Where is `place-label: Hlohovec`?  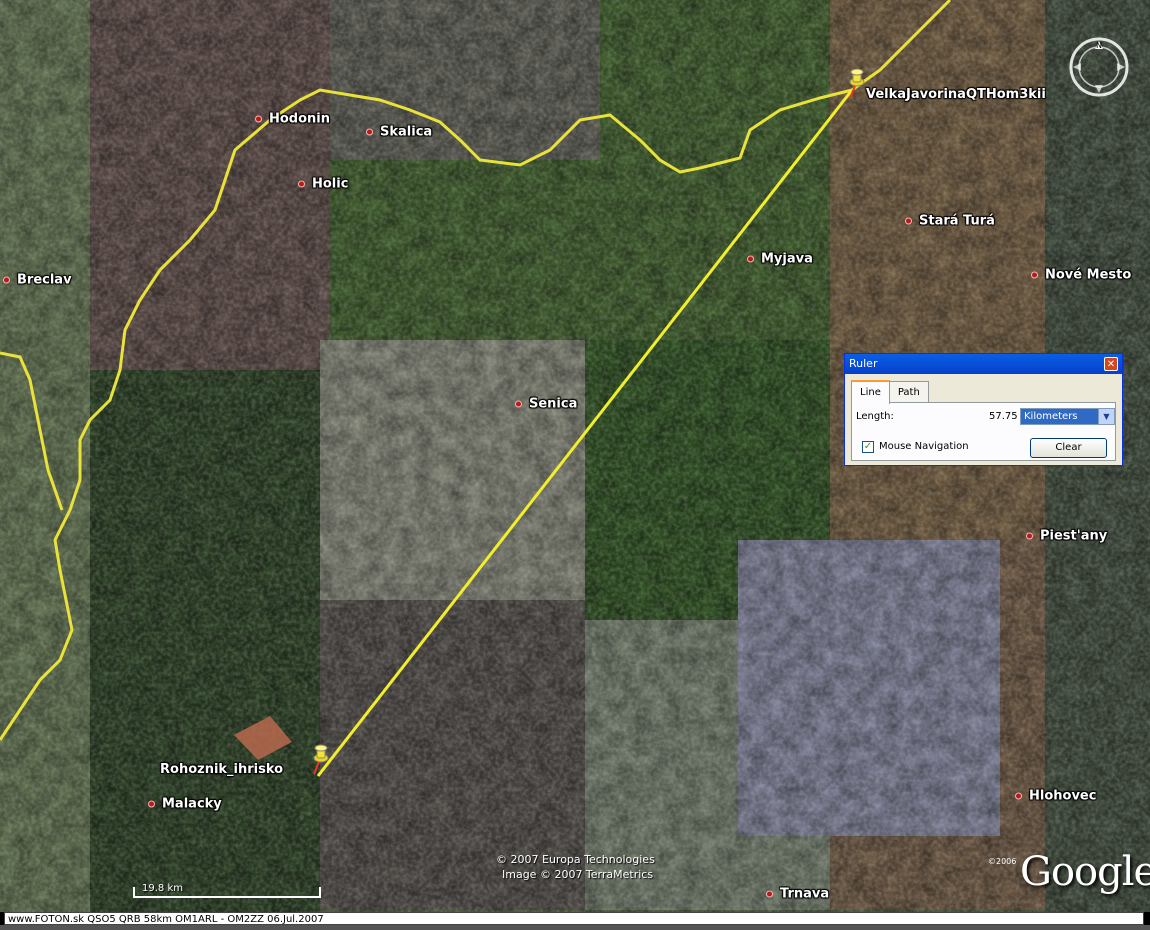
place-label: Hlohovec is located at coordinates (1063, 796).